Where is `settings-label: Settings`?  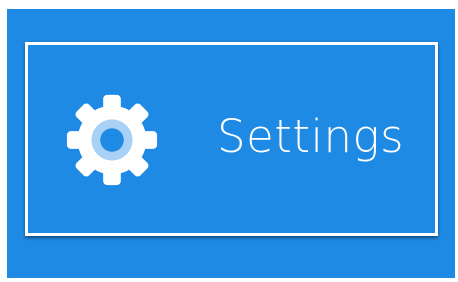 settings-label: Settings is located at coordinates (311, 136).